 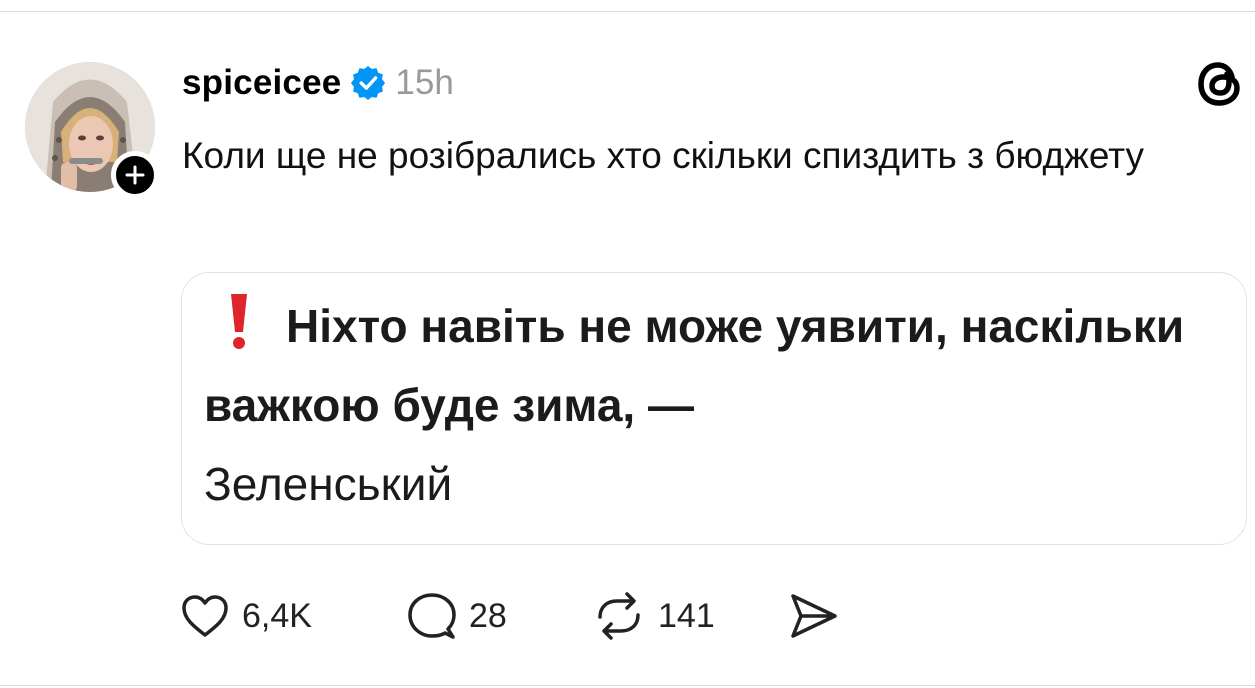 What do you see at coordinates (424, 82) in the screenshot?
I see `post-time: 15h` at bounding box center [424, 82].